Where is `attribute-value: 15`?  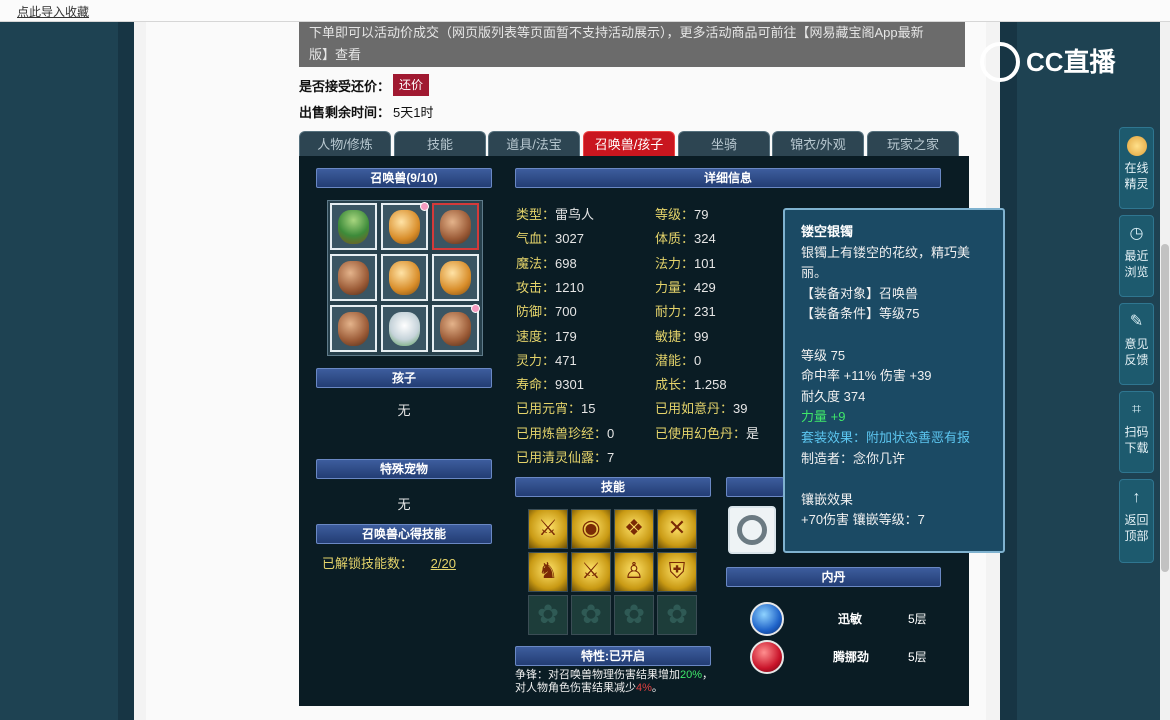
attribute-value: 15 is located at coordinates (588, 409).